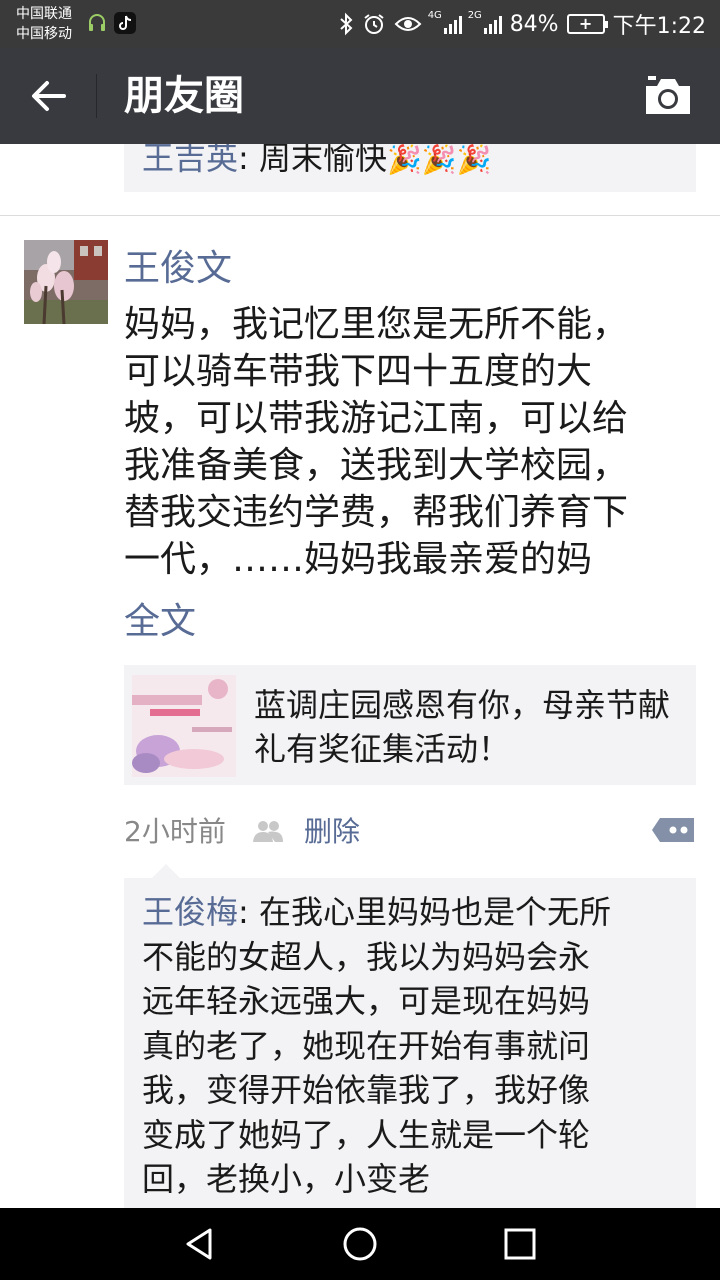 The image size is (720, 1280). Describe the element at coordinates (360, 215) in the screenshot. I see `post-divider` at that location.